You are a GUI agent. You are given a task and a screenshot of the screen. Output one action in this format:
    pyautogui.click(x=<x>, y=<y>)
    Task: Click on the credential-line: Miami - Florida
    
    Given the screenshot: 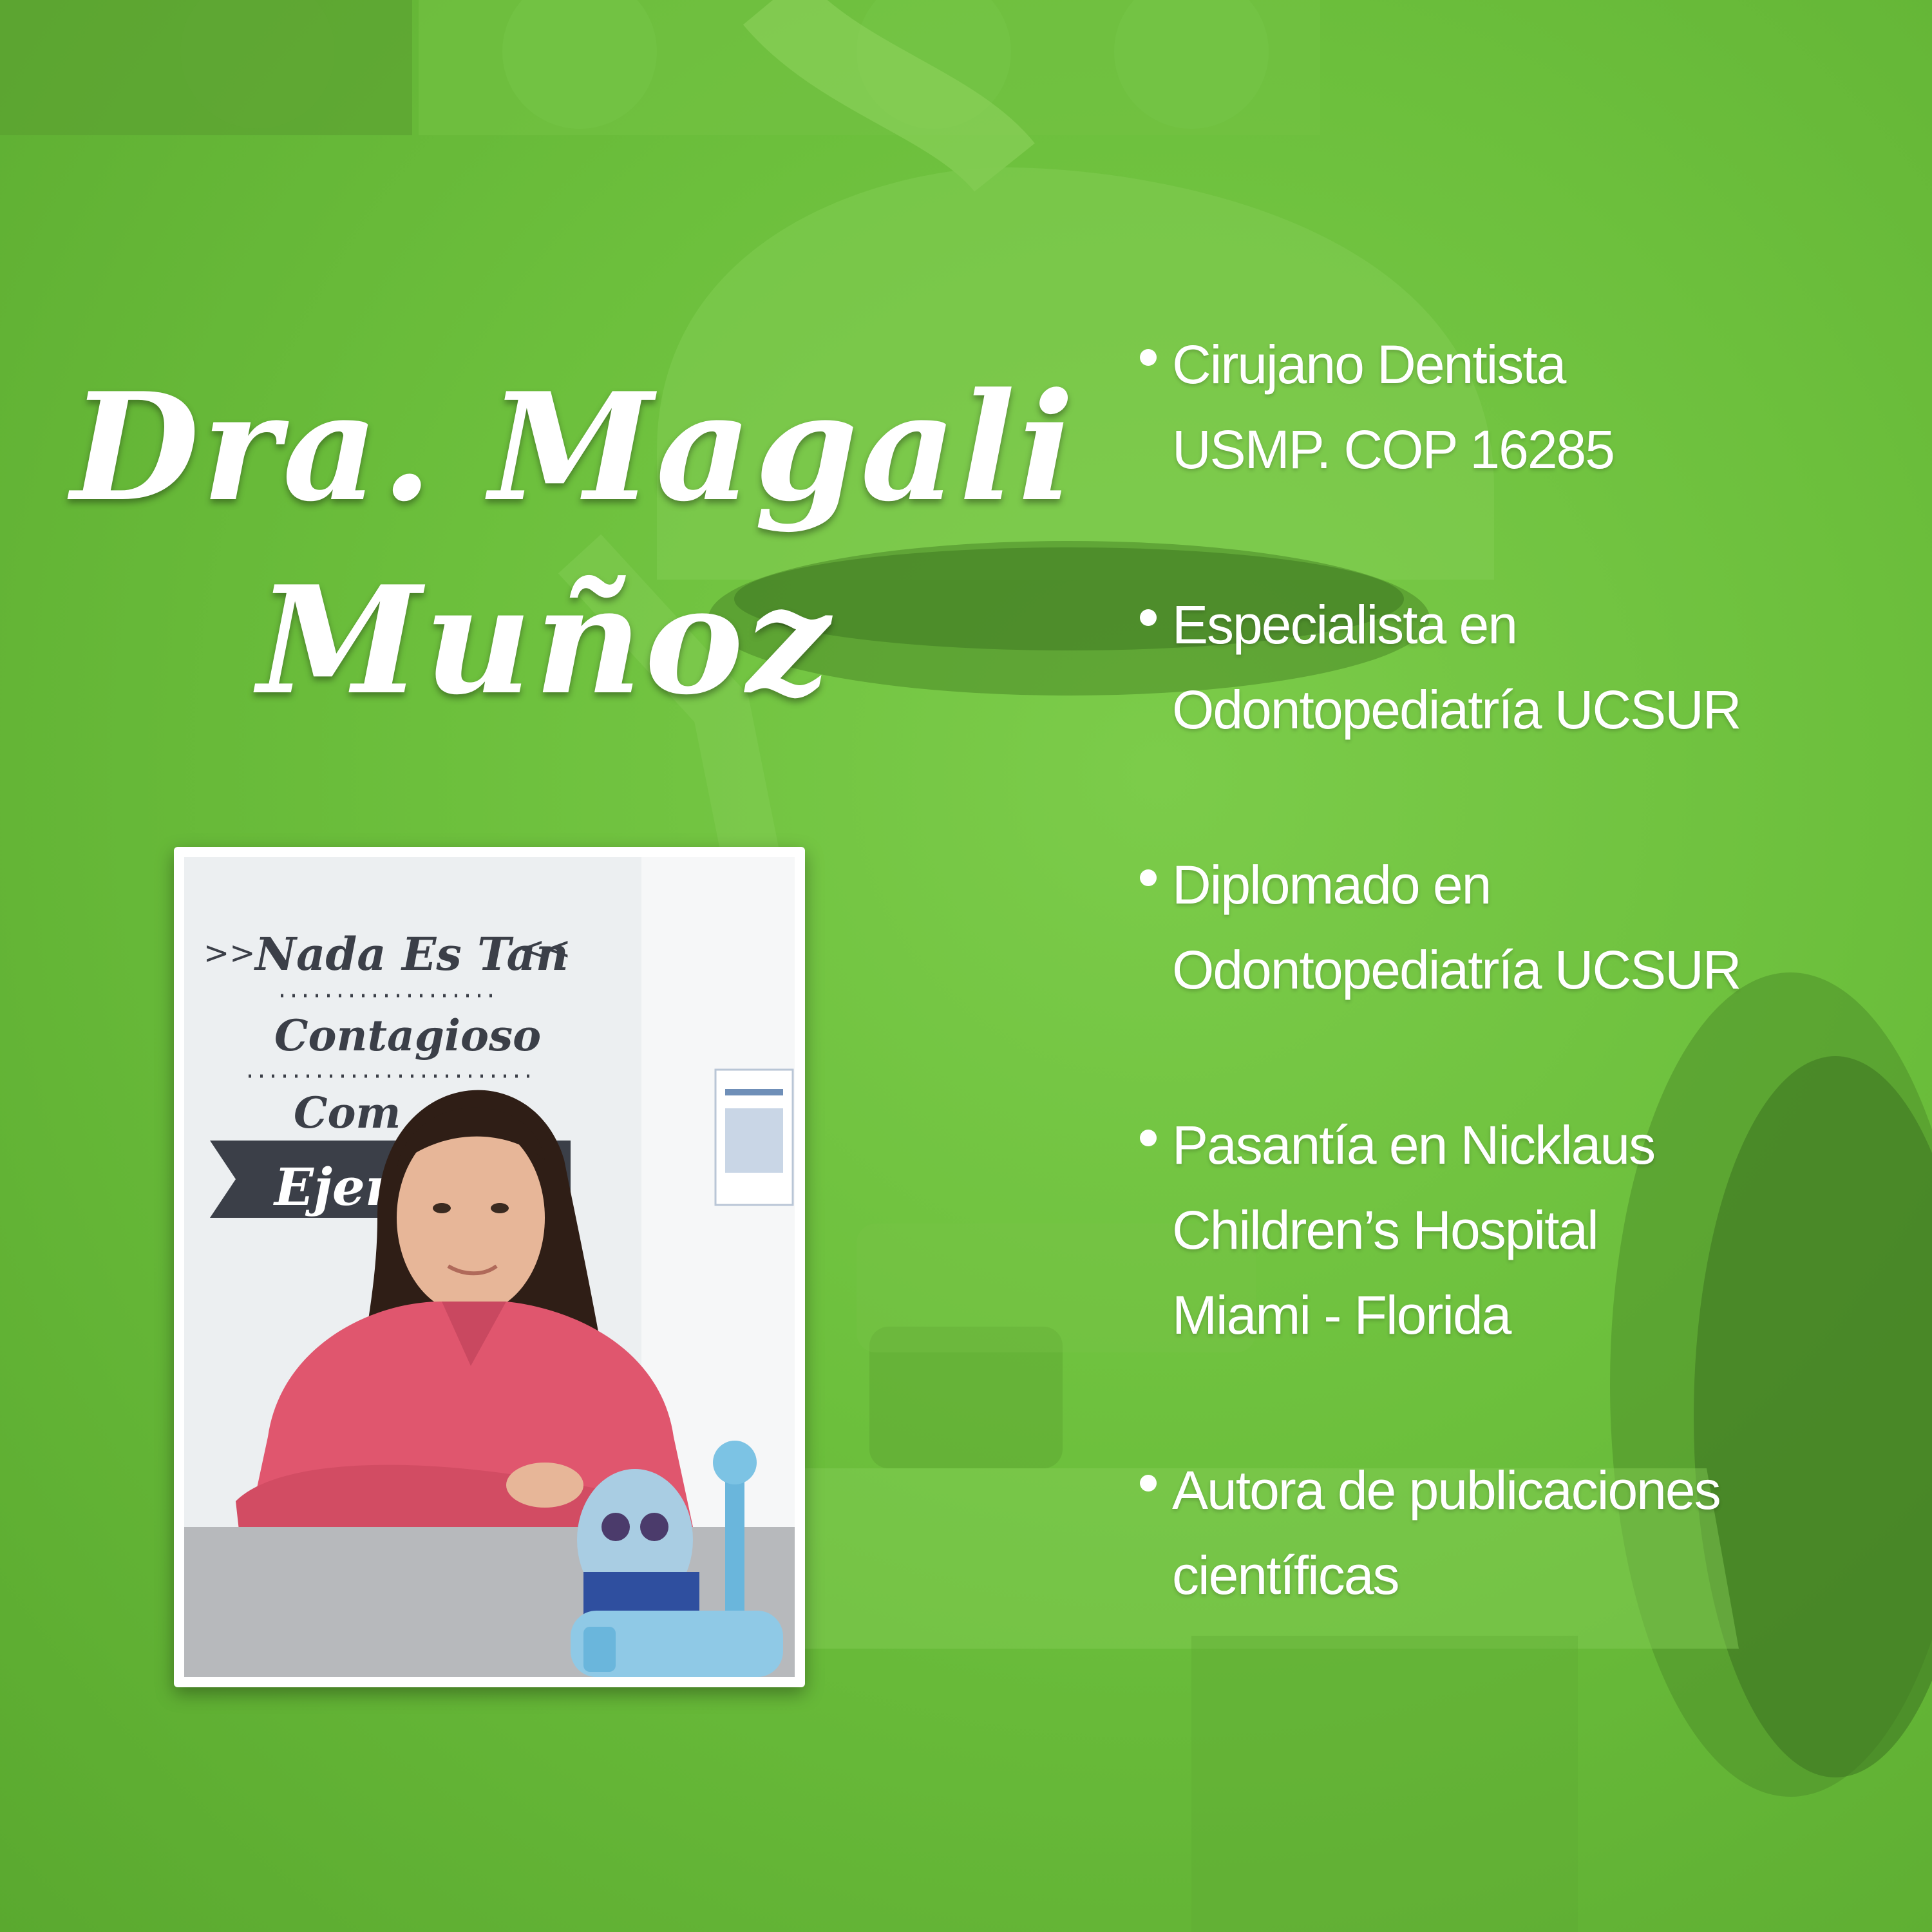 What is the action you would take?
    pyautogui.click(x=1341, y=1315)
    